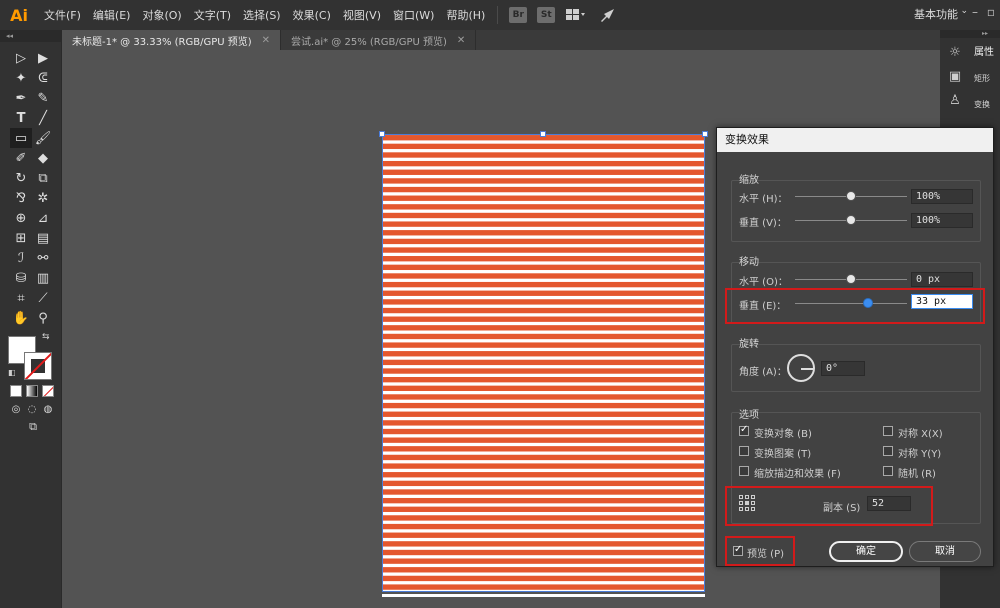  What do you see at coordinates (546, 15) in the screenshot?
I see `stock-button: St` at bounding box center [546, 15].